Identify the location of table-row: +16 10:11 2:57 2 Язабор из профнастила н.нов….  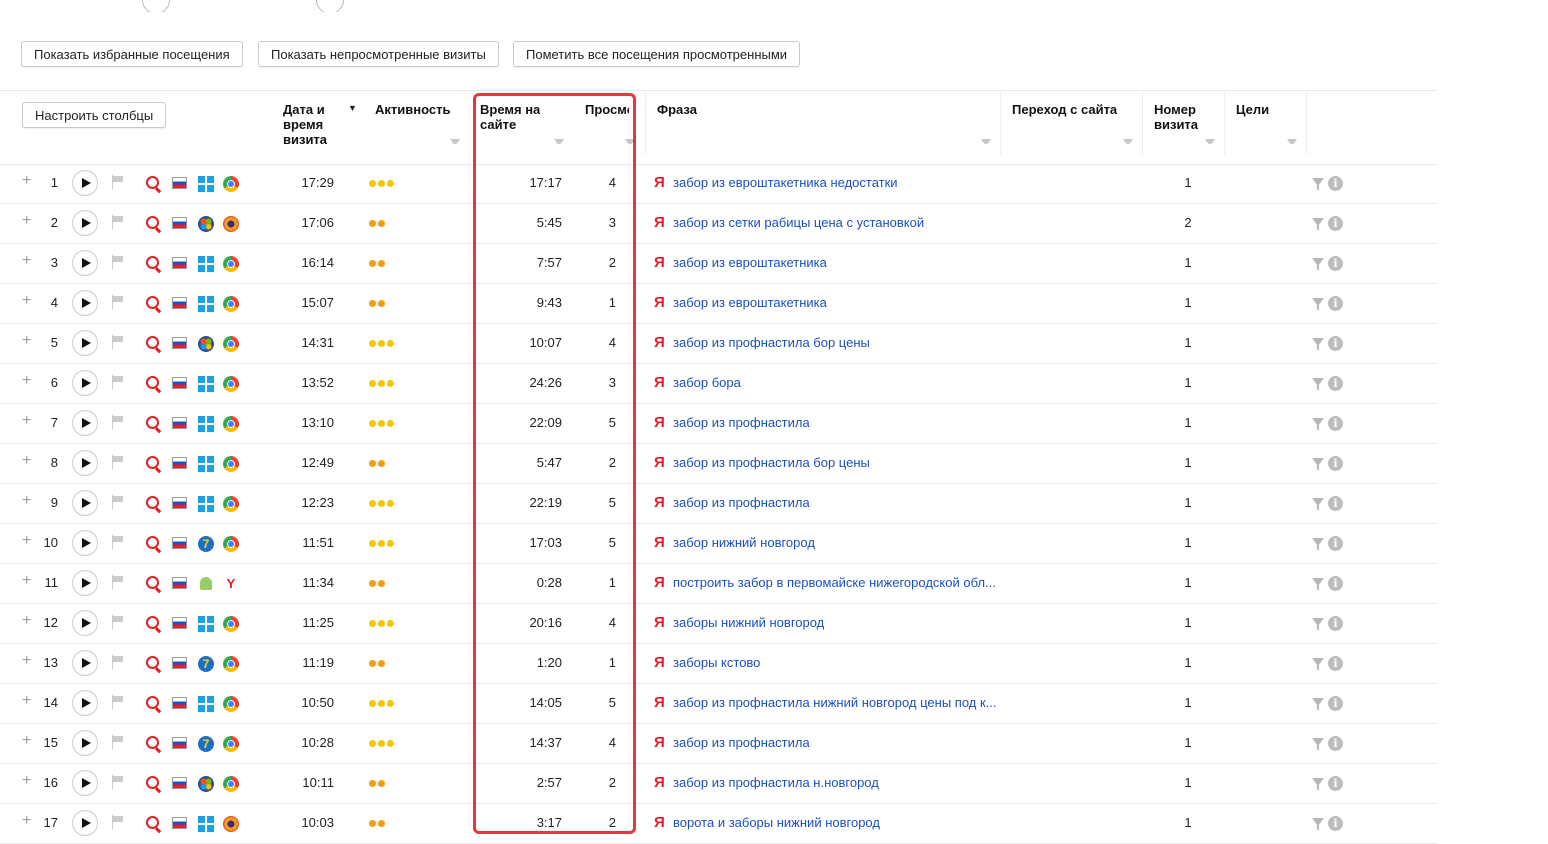
(718, 784).